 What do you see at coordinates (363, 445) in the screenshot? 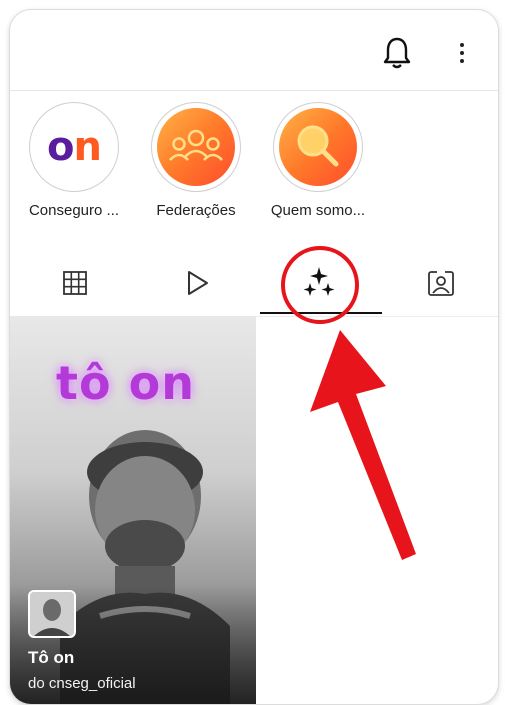
I see `annotation-arrow` at bounding box center [363, 445].